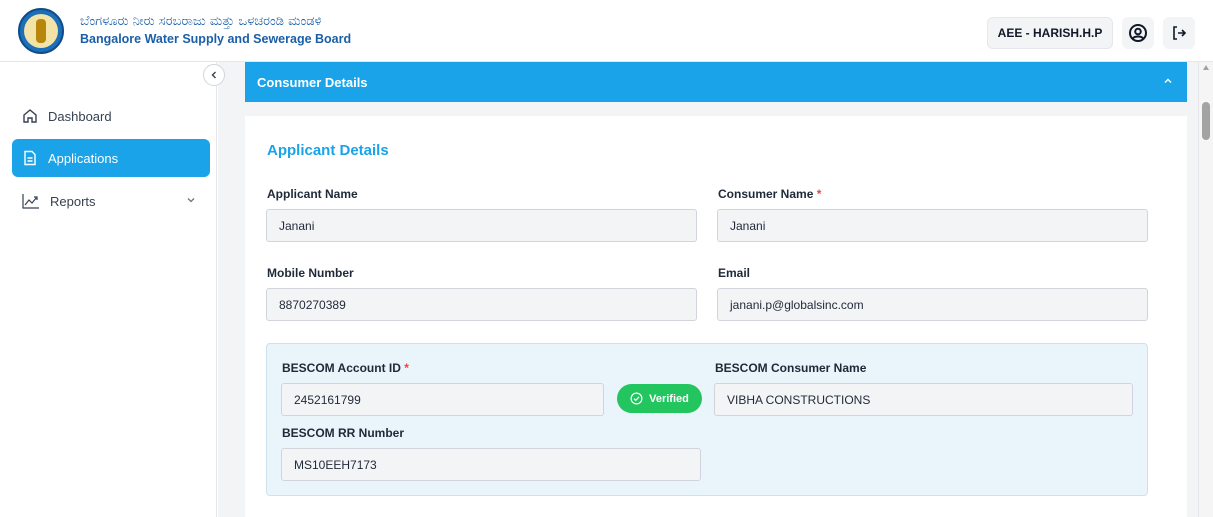 This screenshot has width=1213, height=517. What do you see at coordinates (481, 225) in the screenshot?
I see `applicant-name-field: Janani` at bounding box center [481, 225].